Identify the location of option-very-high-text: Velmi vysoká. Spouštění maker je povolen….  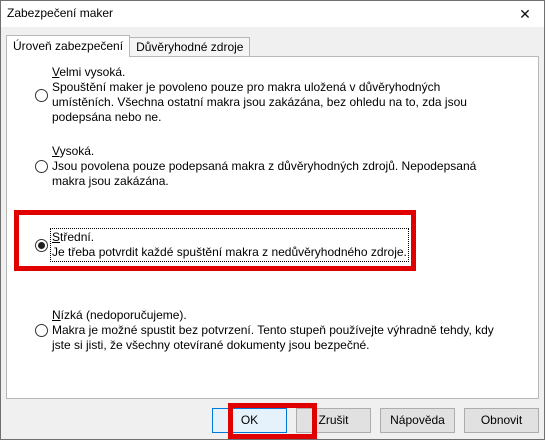
(278, 95).